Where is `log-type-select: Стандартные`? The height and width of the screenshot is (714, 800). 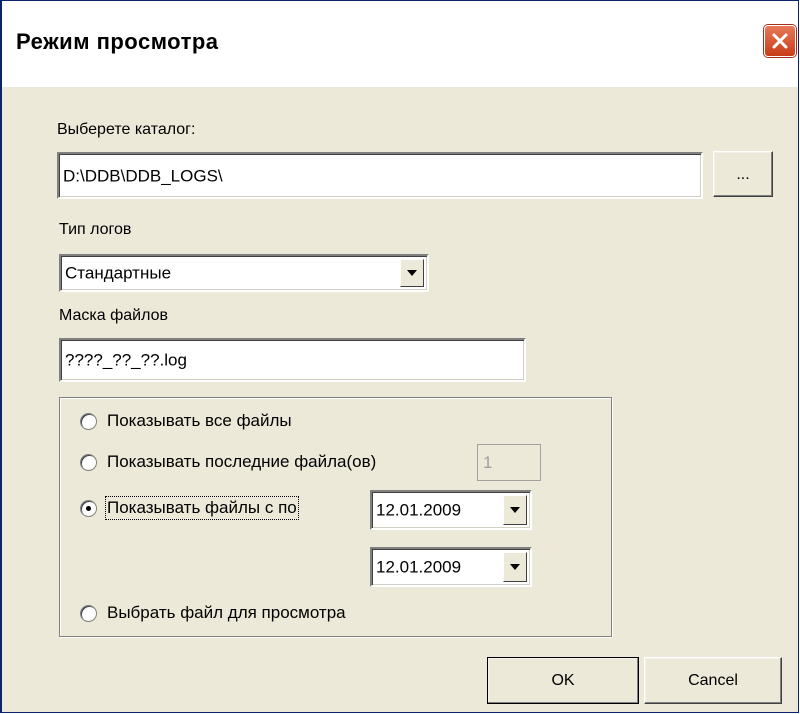 log-type-select: Стандартные is located at coordinates (244, 273).